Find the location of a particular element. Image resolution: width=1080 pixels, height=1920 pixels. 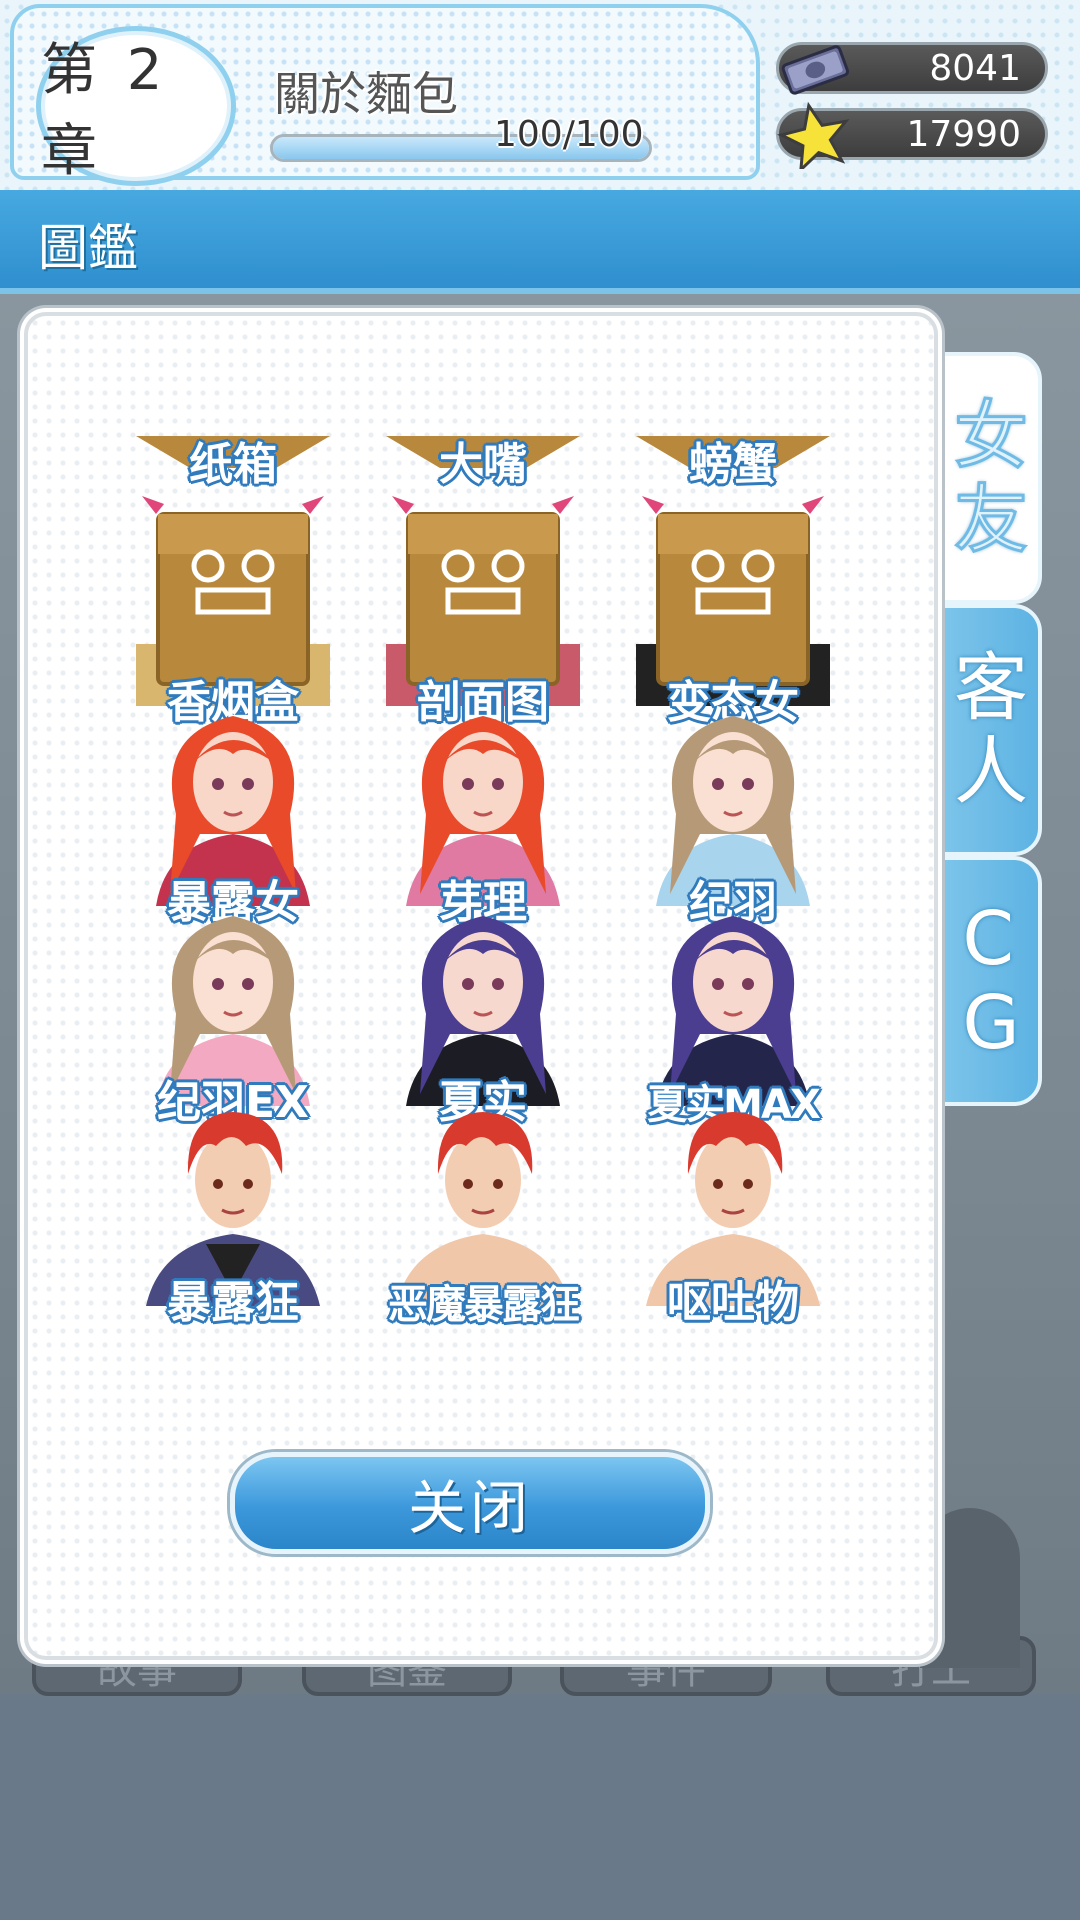

cash-bundle-icon is located at coordinates (815, 70).